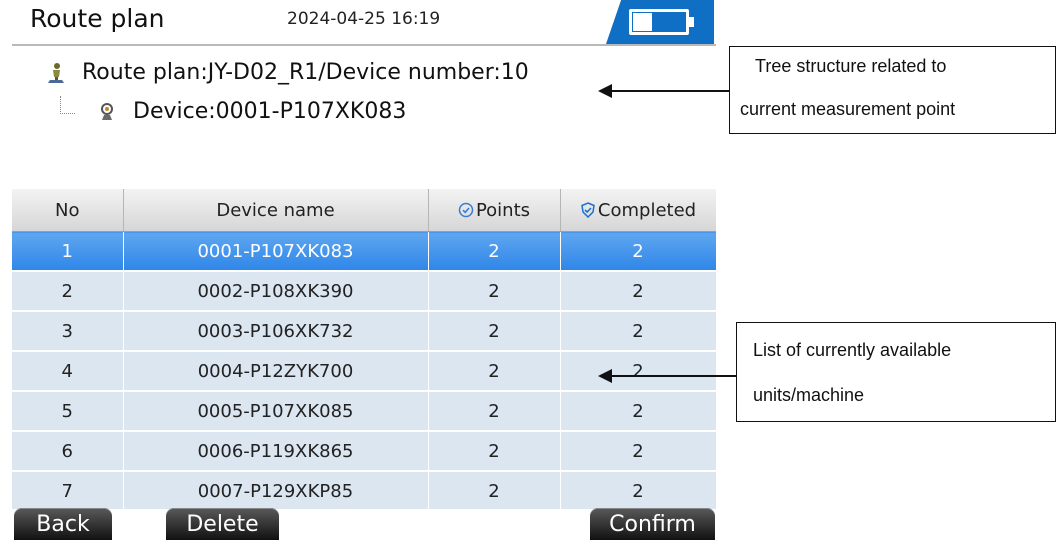 The image size is (1057, 542). I want to click on tree-connector, so click(67, 105).